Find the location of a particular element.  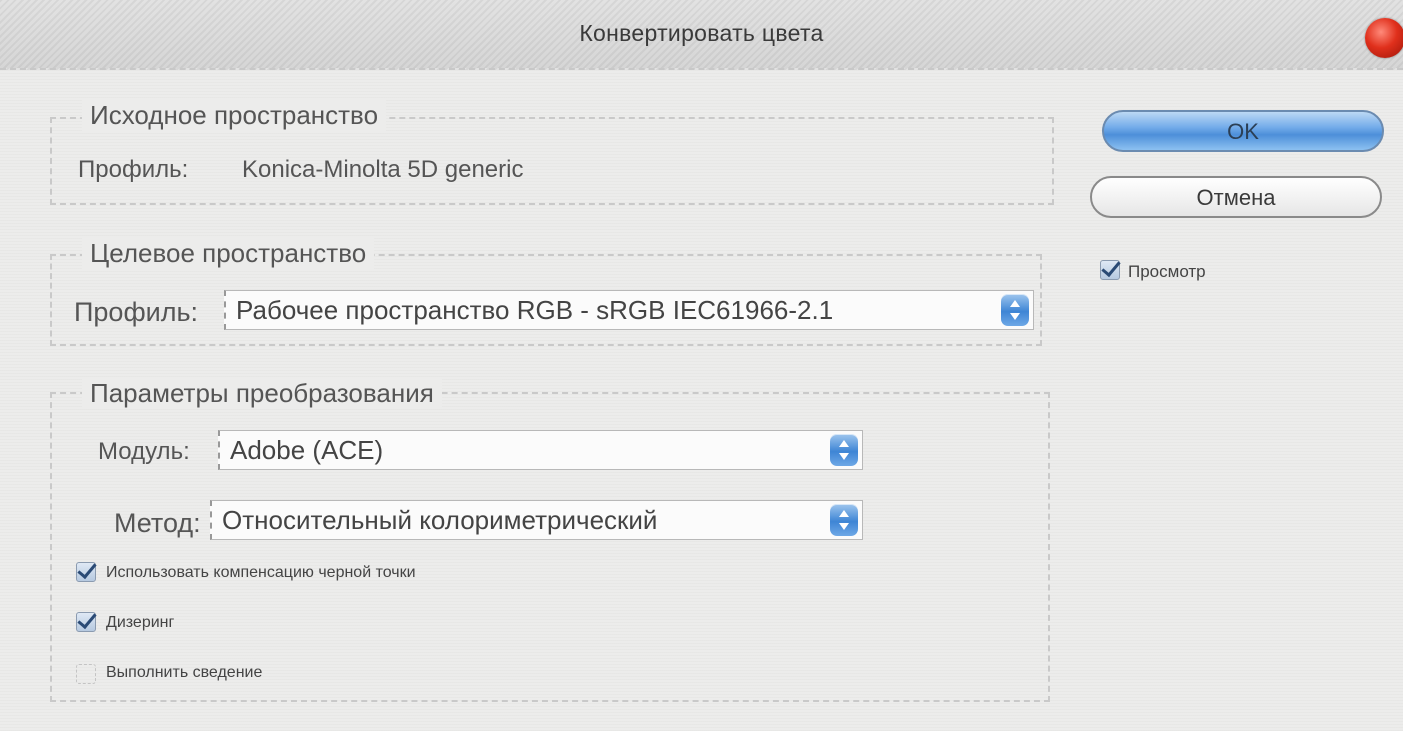

title-bar: Конвертировать цвета is located at coordinates (701, 35).